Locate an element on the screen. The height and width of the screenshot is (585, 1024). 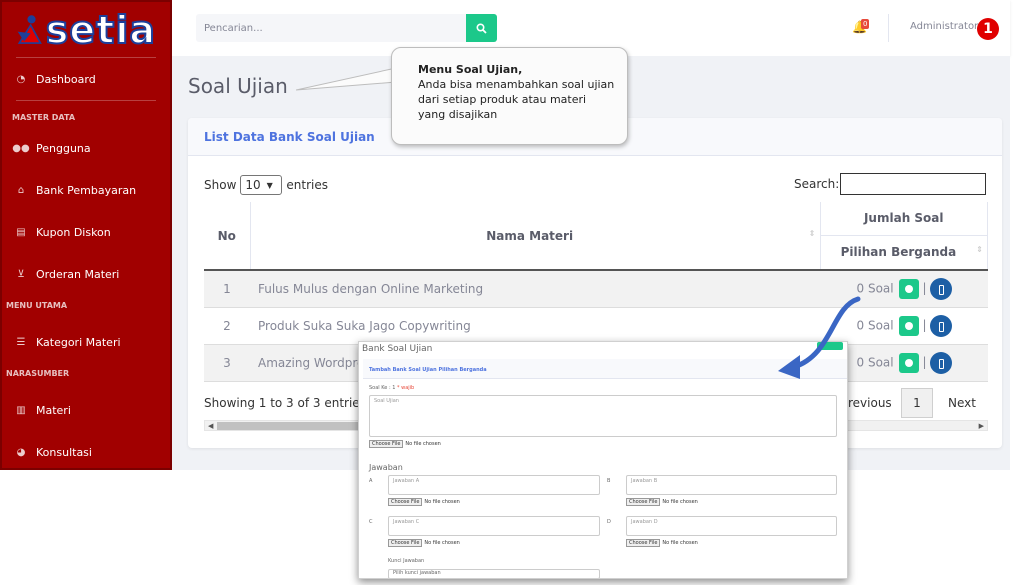
sidebar-item-label: Konsultasi is located at coordinates (64, 452).